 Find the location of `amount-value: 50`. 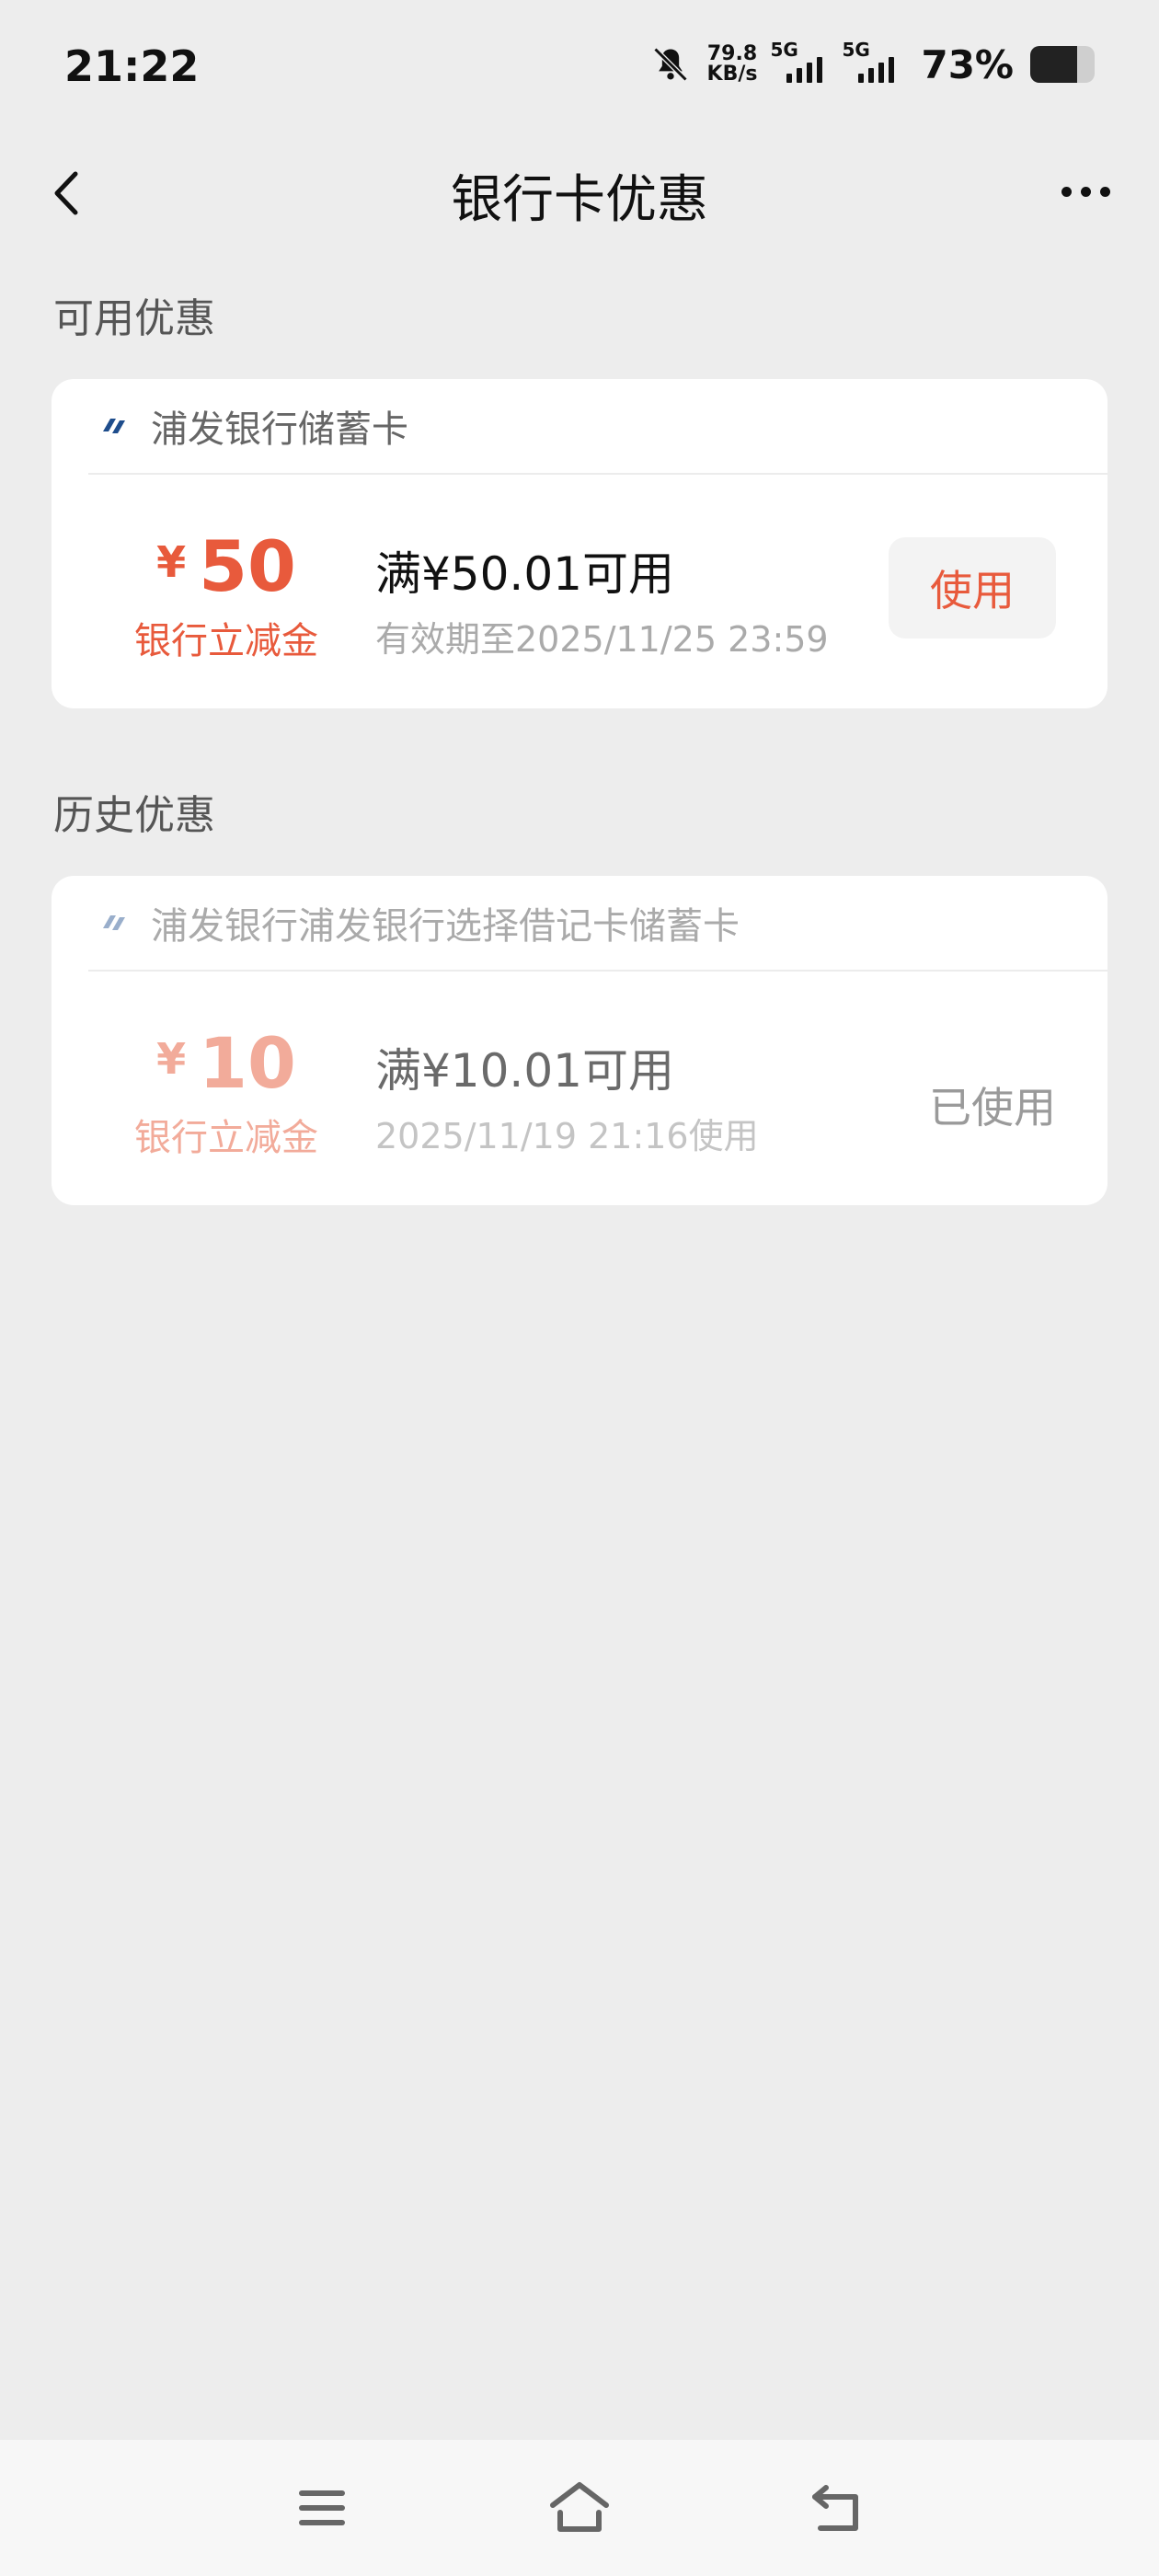

amount-value: 50 is located at coordinates (247, 566).